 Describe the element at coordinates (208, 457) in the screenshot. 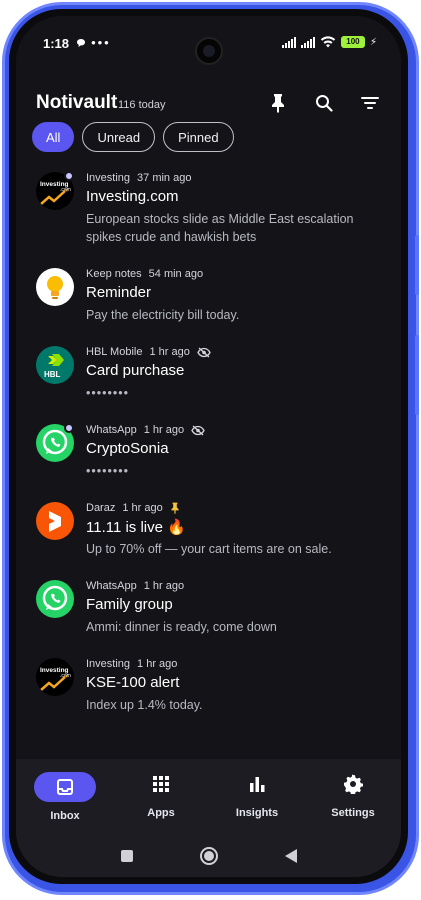

I see `notification-item: WhatsApp 1 hr ago CryptoSonia ••••••••` at that location.